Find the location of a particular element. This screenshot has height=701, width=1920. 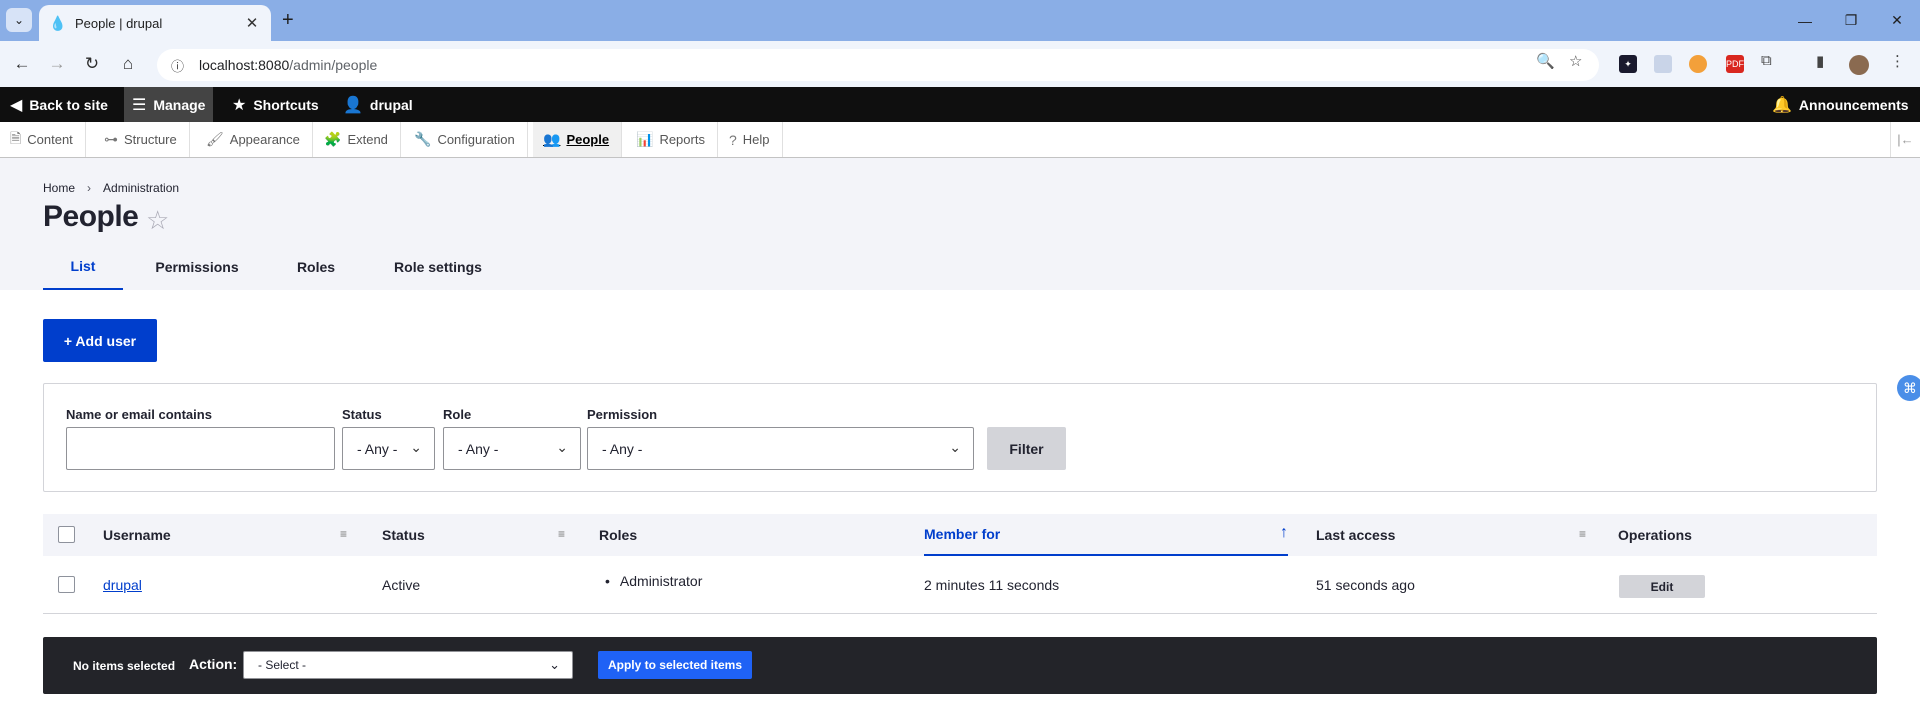

menu-item-structure: ⊶ Structure is located at coordinates (142, 139).